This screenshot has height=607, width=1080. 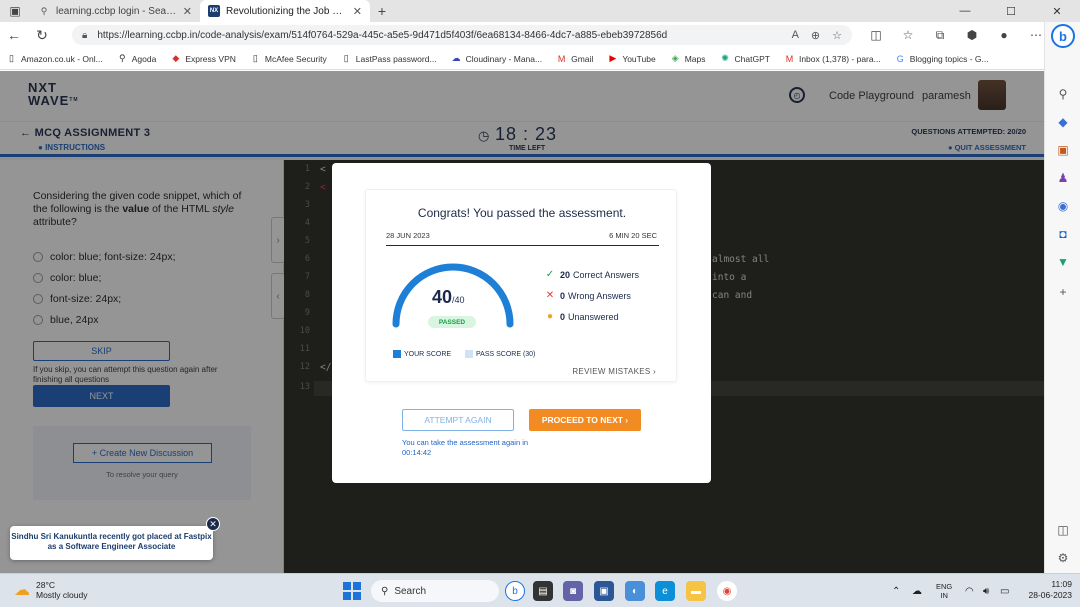 What do you see at coordinates (725, 58) in the screenshot?
I see `chatgpt-icon: ✺` at bounding box center [725, 58].